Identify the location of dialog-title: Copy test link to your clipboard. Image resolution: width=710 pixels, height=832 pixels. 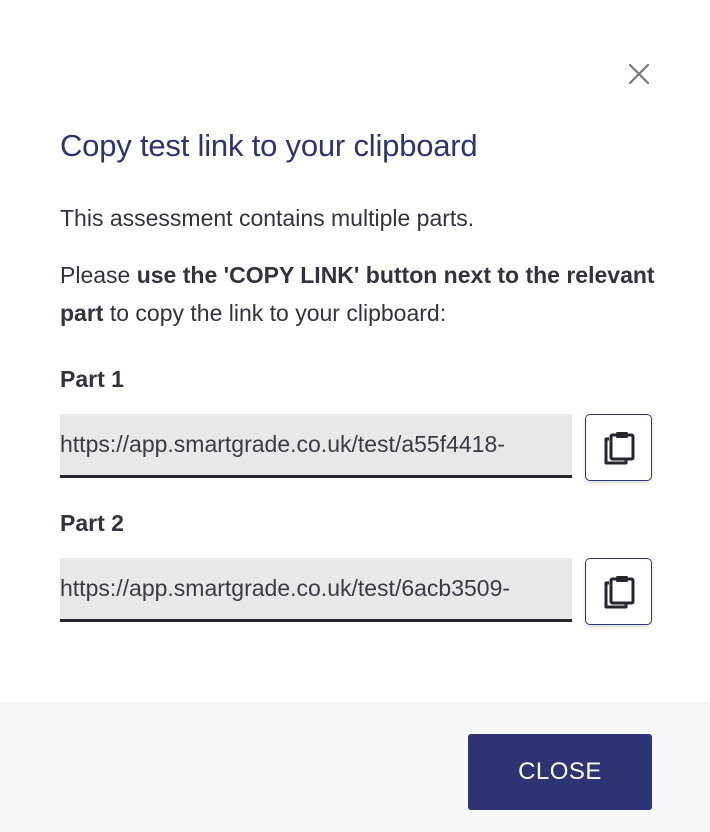
(269, 145).